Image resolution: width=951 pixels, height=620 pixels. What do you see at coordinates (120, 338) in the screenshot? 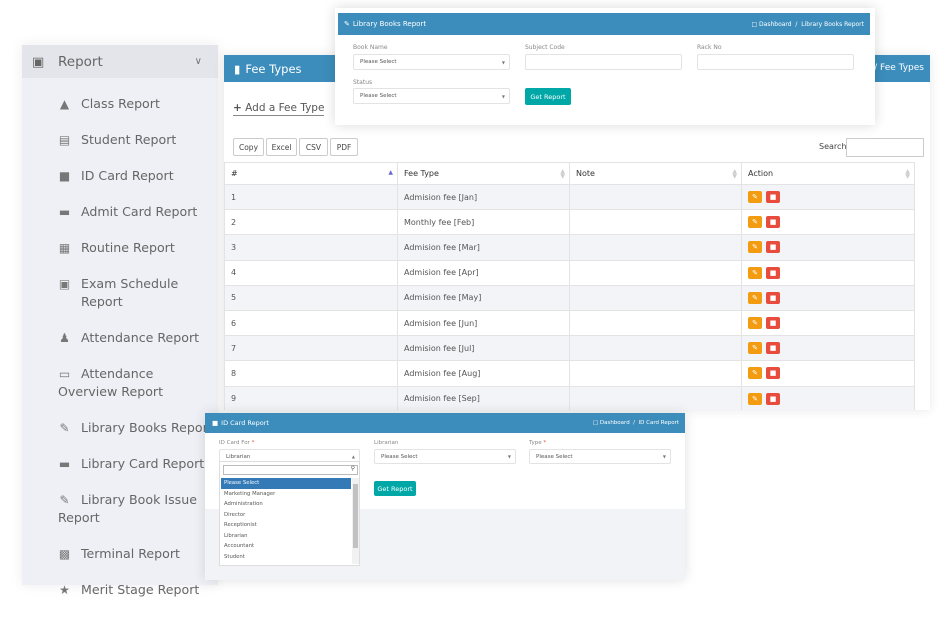
I see `sidebar-item-attendance-report: ♟ Attendance Report` at bounding box center [120, 338].